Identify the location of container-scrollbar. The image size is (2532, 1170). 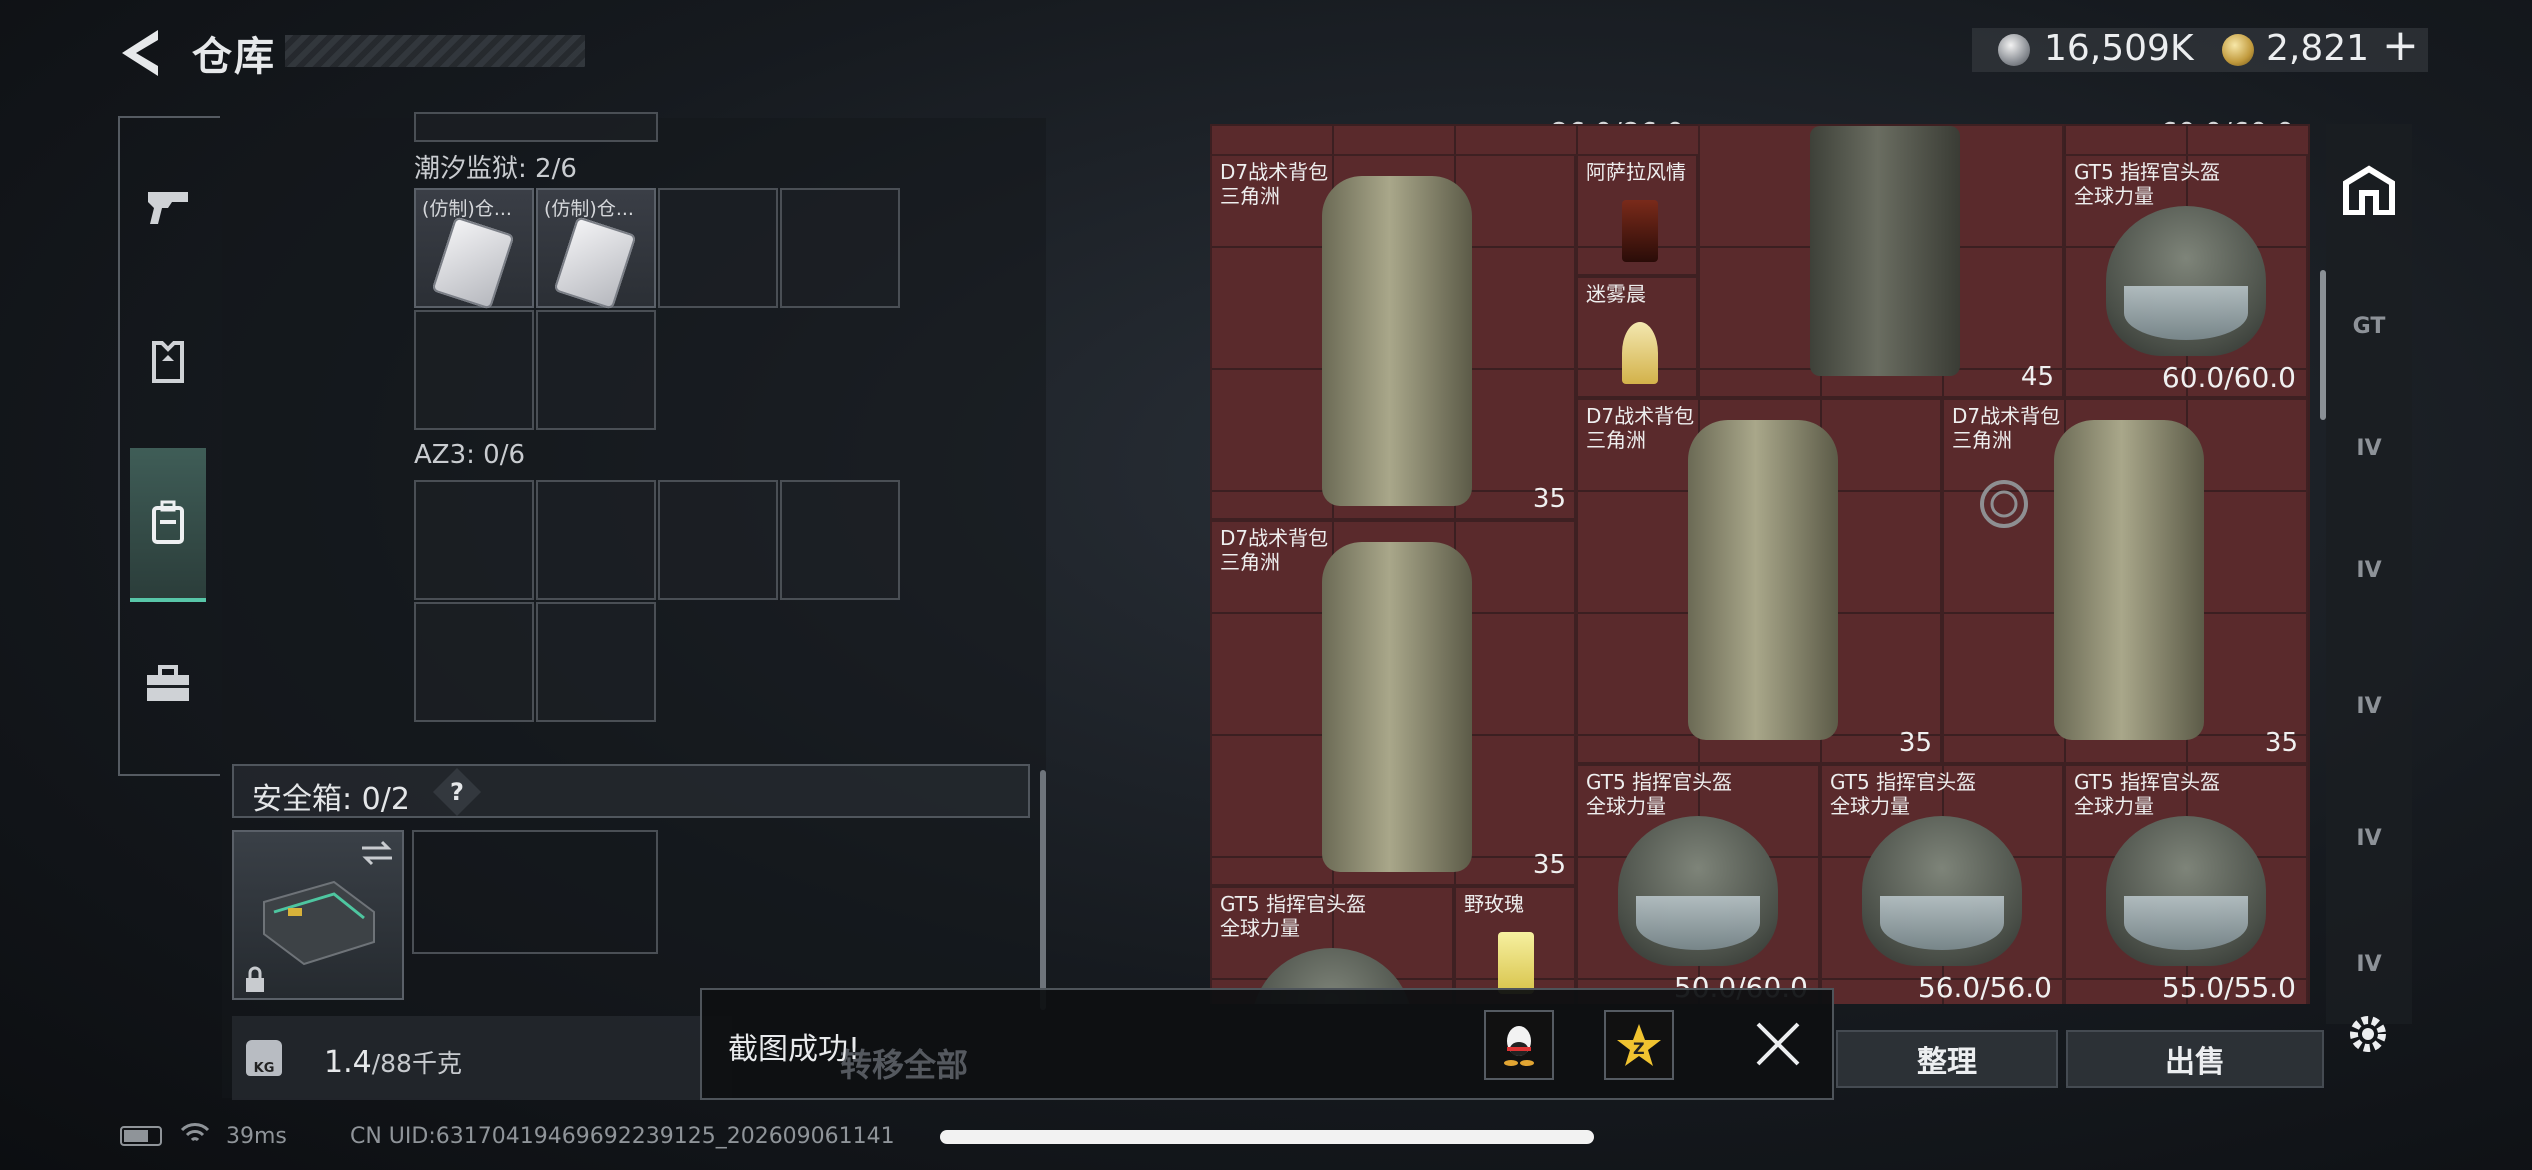
(1043, 890).